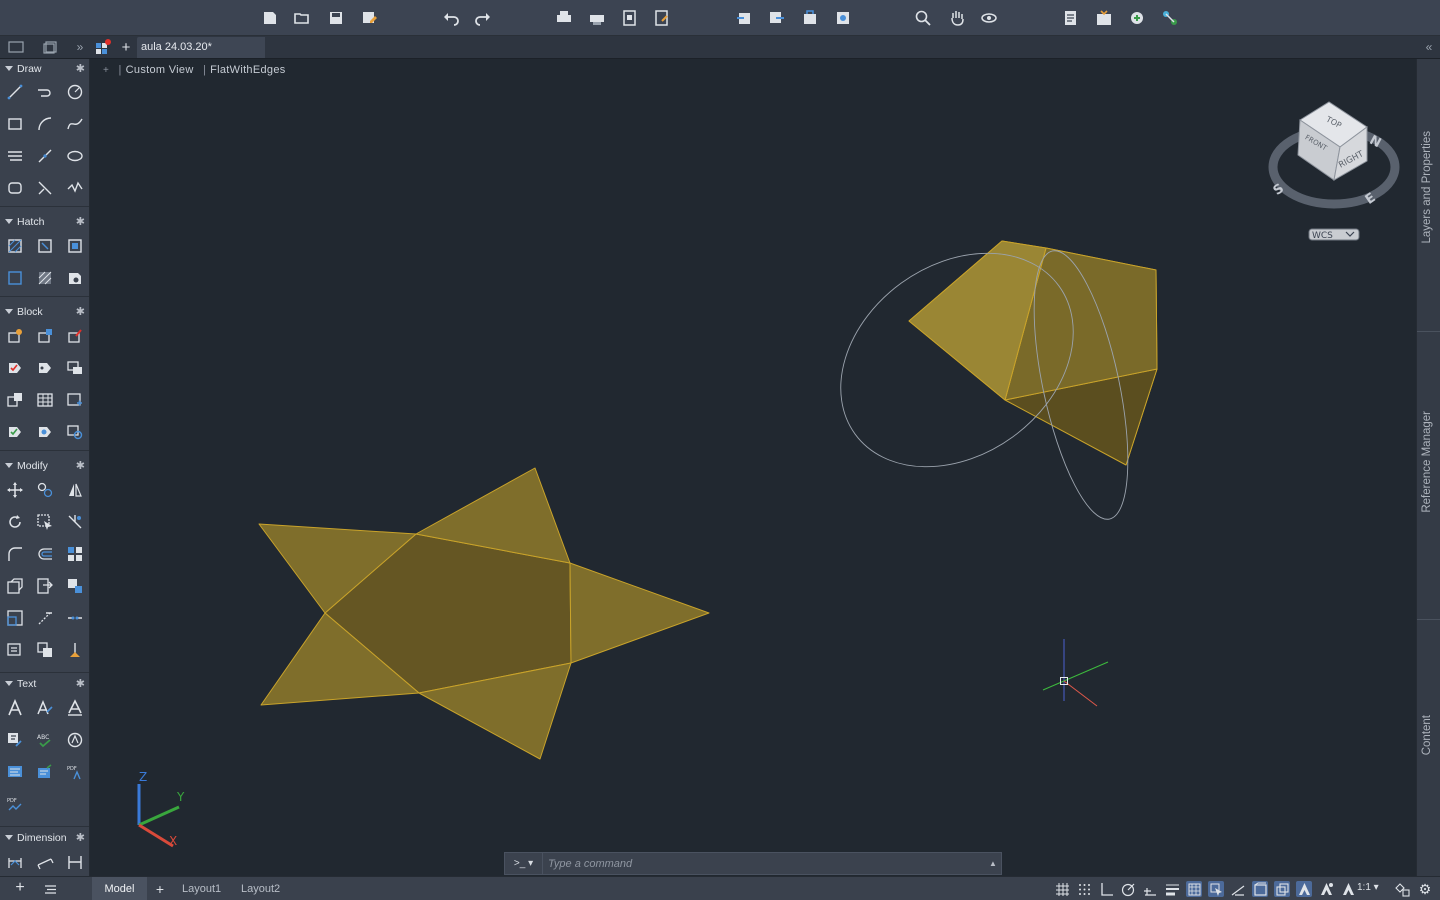 The width and height of the screenshot is (1440, 900). I want to click on insert-block-icon, so click(15, 336).